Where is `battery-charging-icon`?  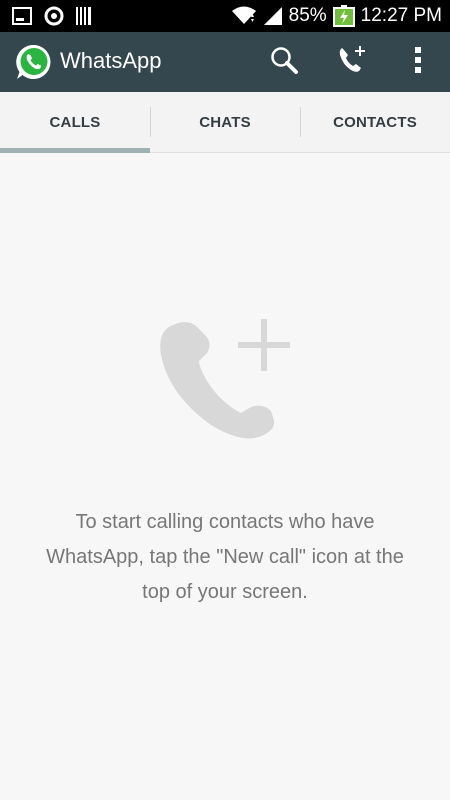 battery-charging-icon is located at coordinates (343, 16).